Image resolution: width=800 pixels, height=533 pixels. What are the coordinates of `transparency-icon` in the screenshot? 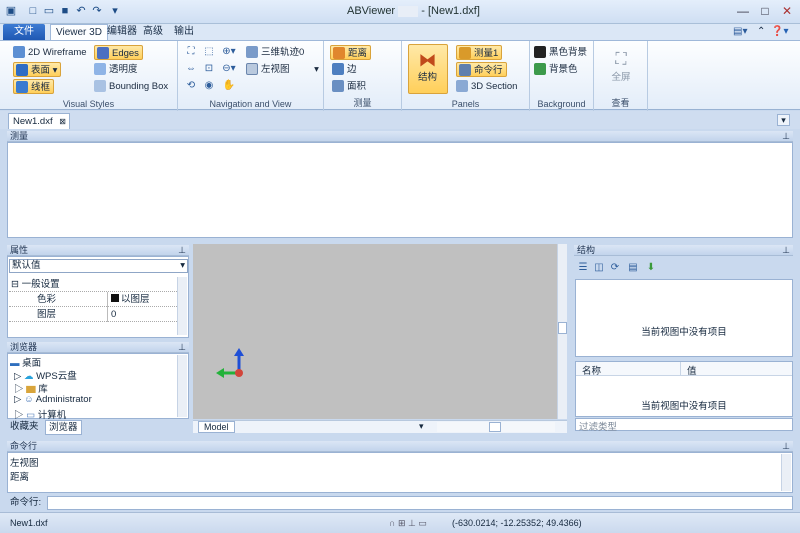 It's located at (100, 69).